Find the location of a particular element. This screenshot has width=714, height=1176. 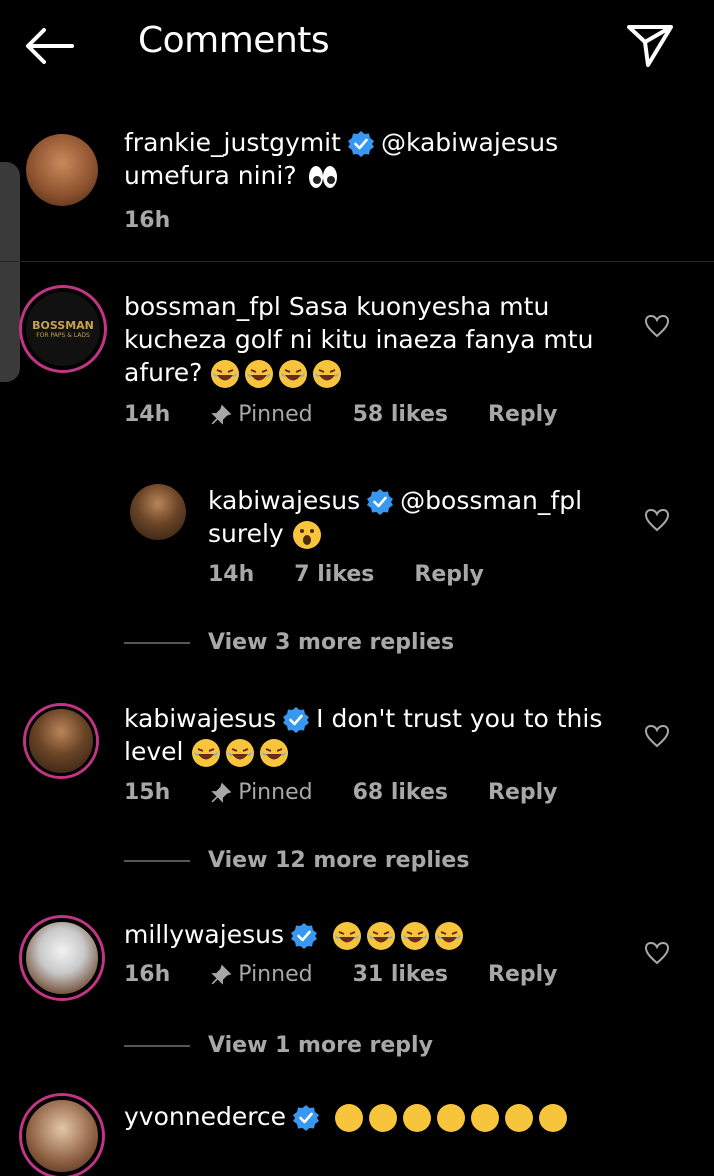

astonished-emoji-icon is located at coordinates (306, 535).